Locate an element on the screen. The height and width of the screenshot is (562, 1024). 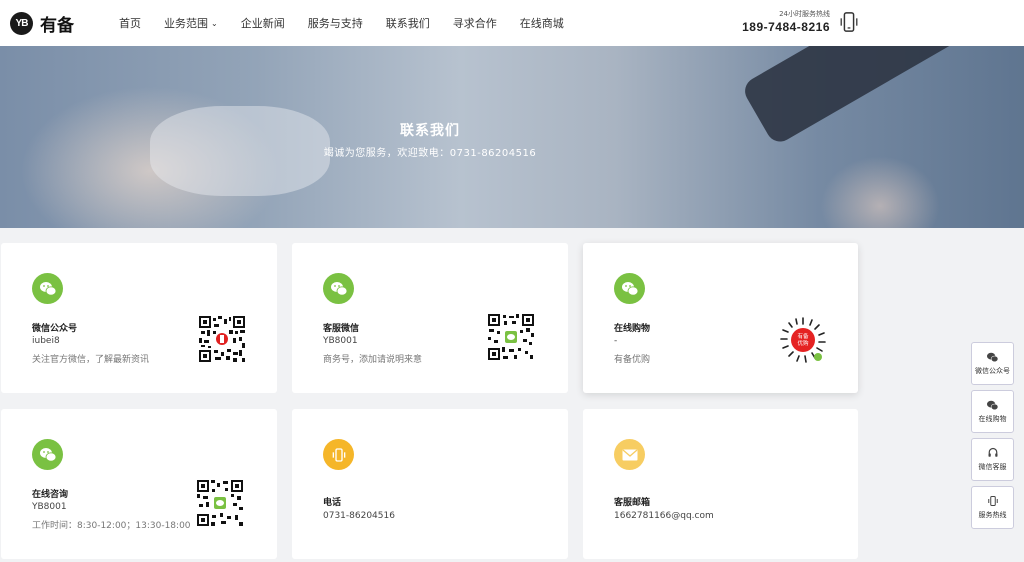
sidebar-item-wechat-official: 微信公众号 is located at coordinates (992, 363).